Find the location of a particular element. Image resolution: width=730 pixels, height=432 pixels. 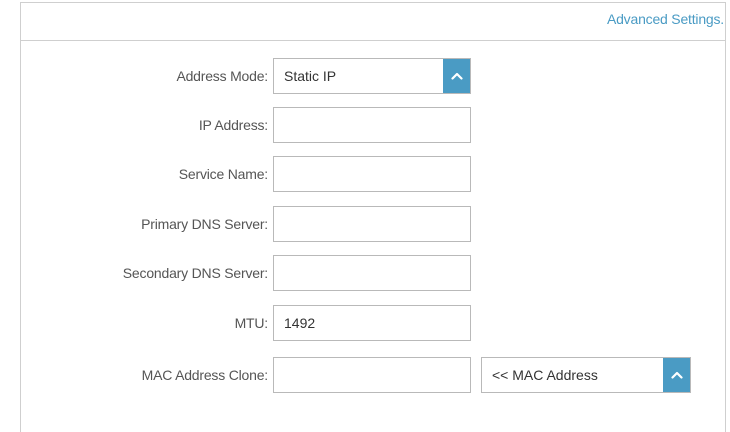

mac-address-select: << MAC Address is located at coordinates (586, 375).